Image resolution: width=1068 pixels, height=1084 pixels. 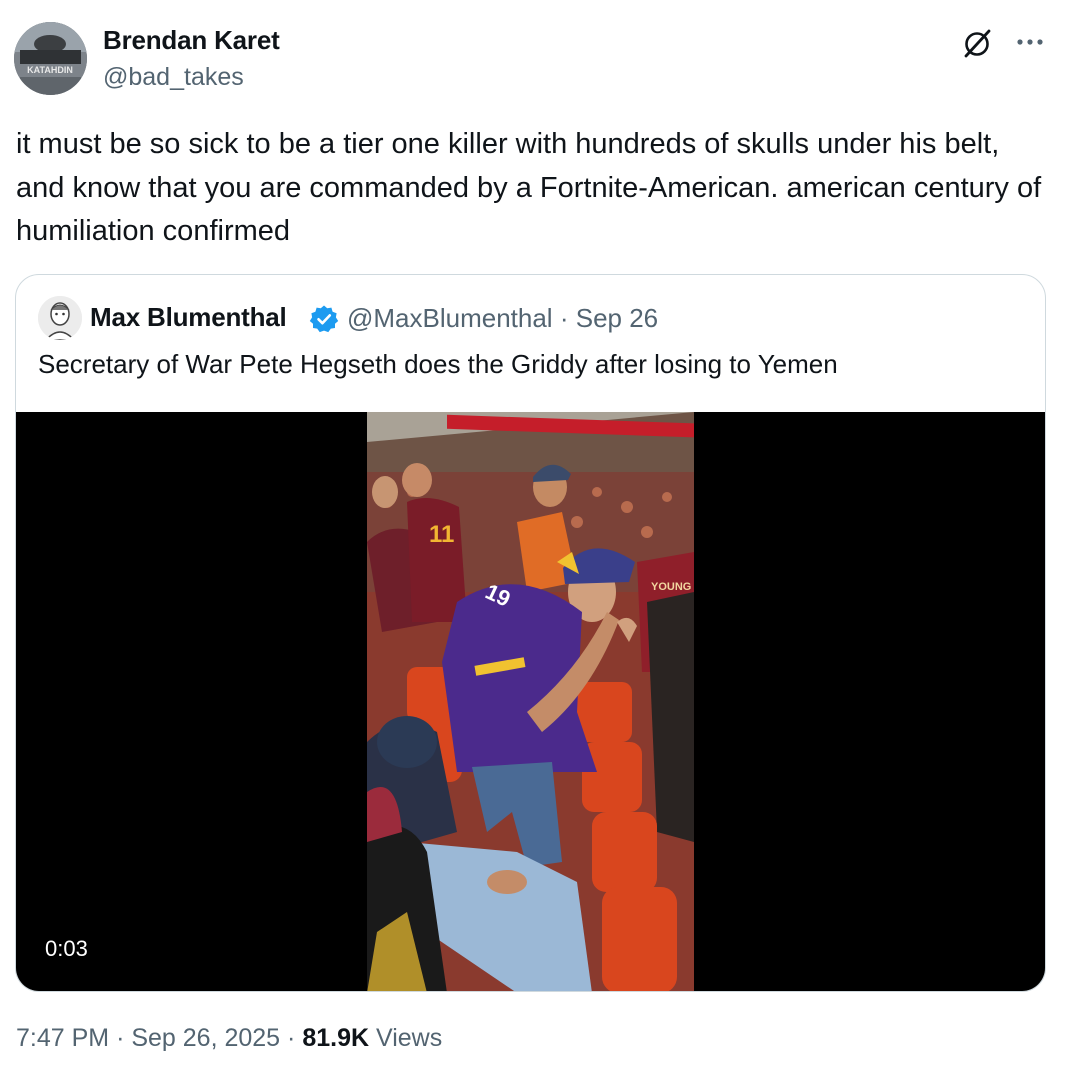 What do you see at coordinates (205, 1038) in the screenshot?
I see `tweet-date: Sep 26, 2025` at bounding box center [205, 1038].